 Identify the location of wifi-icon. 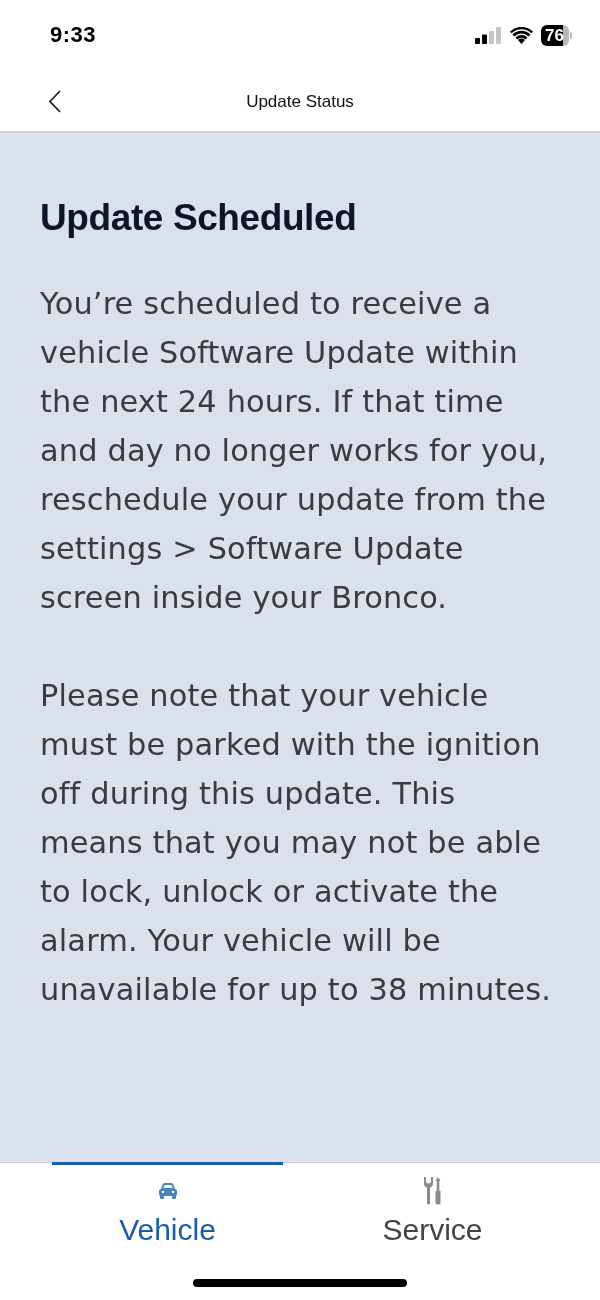
(522, 35).